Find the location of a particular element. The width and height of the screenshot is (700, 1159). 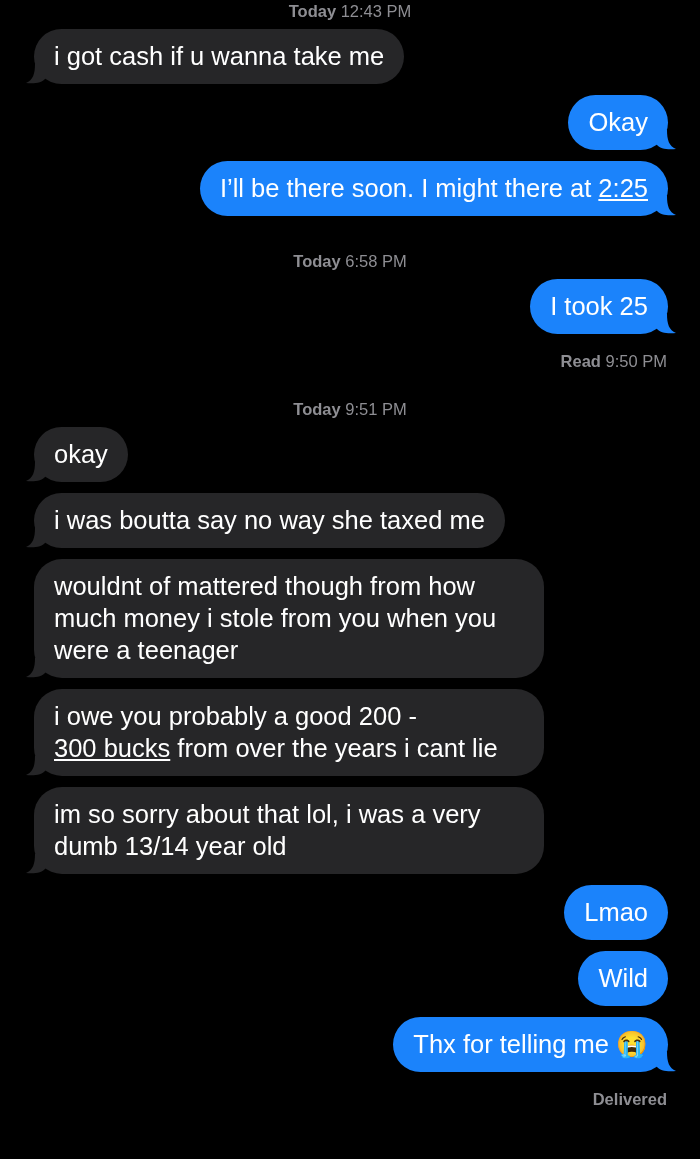

sent-message-bubble: I took 25 is located at coordinates (599, 306).